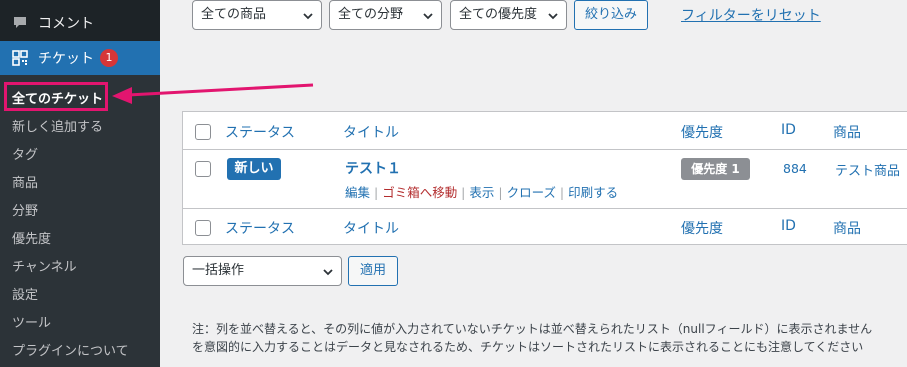 This screenshot has height=367, width=907. What do you see at coordinates (203, 228) in the screenshot?
I see `select-all-checkbox-footer` at bounding box center [203, 228].